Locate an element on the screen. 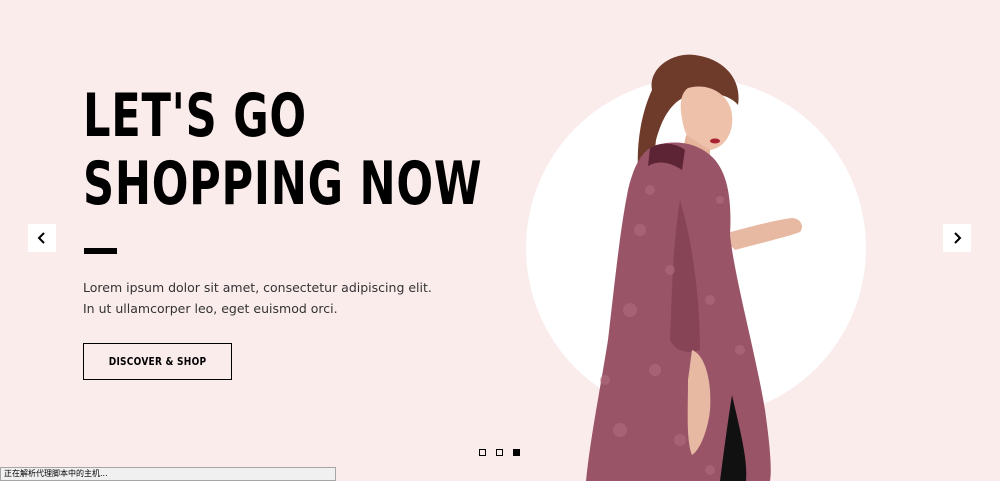 This screenshot has height=481, width=1000. discover-shop-button: DISCOVER & SHOP is located at coordinates (157, 361).